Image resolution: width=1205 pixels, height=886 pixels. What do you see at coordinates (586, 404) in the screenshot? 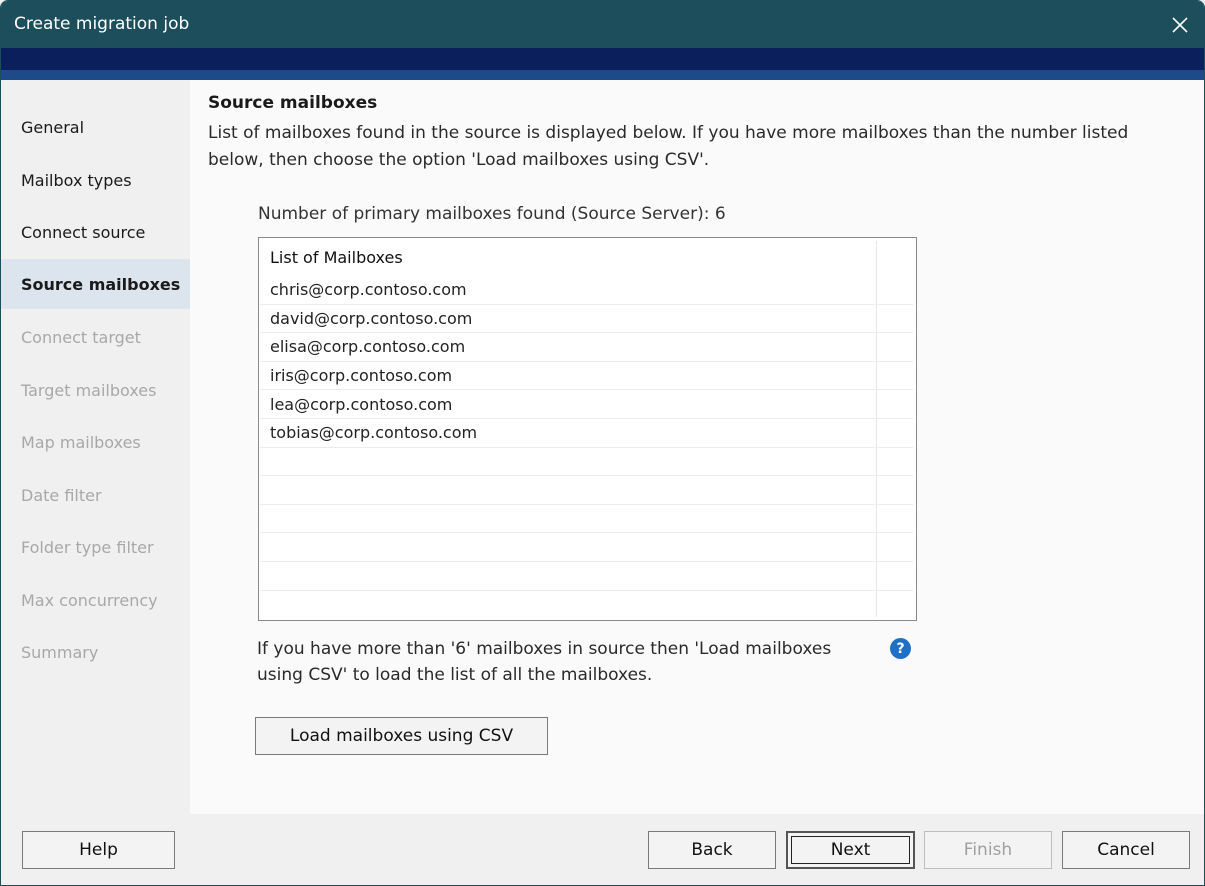
I see `list-item: lea@corp.contoso.com` at bounding box center [586, 404].